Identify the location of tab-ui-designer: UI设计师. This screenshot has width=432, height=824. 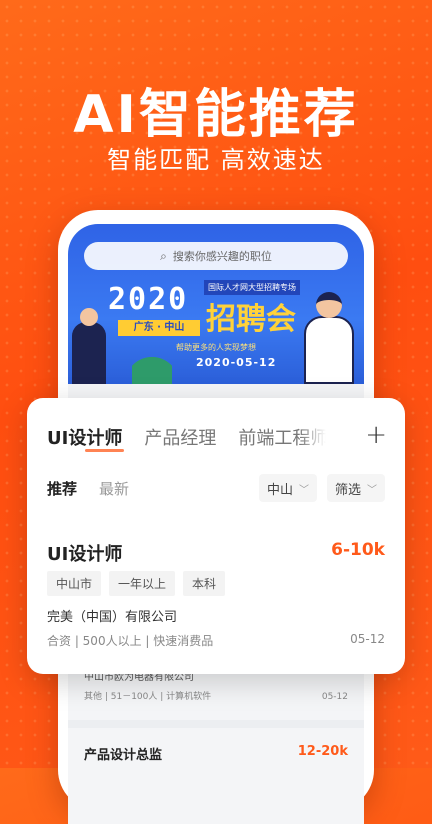
(86, 438).